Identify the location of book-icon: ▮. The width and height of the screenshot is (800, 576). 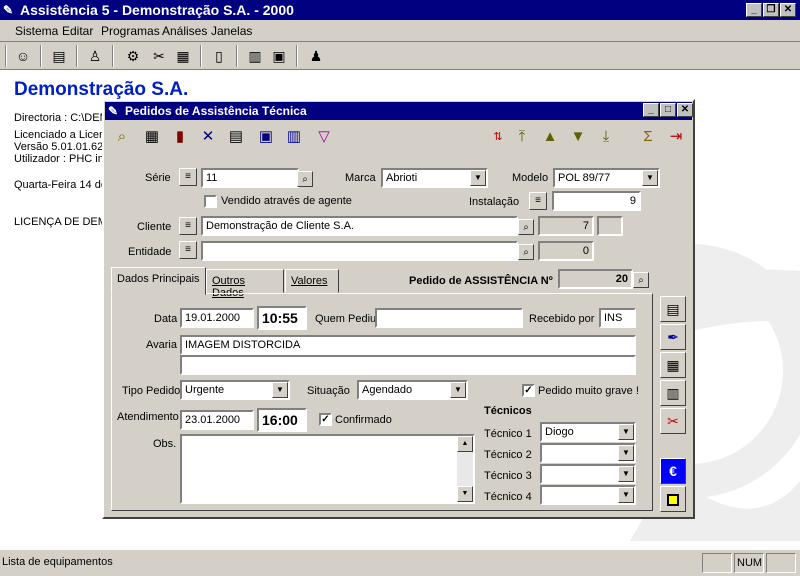
(180, 137).